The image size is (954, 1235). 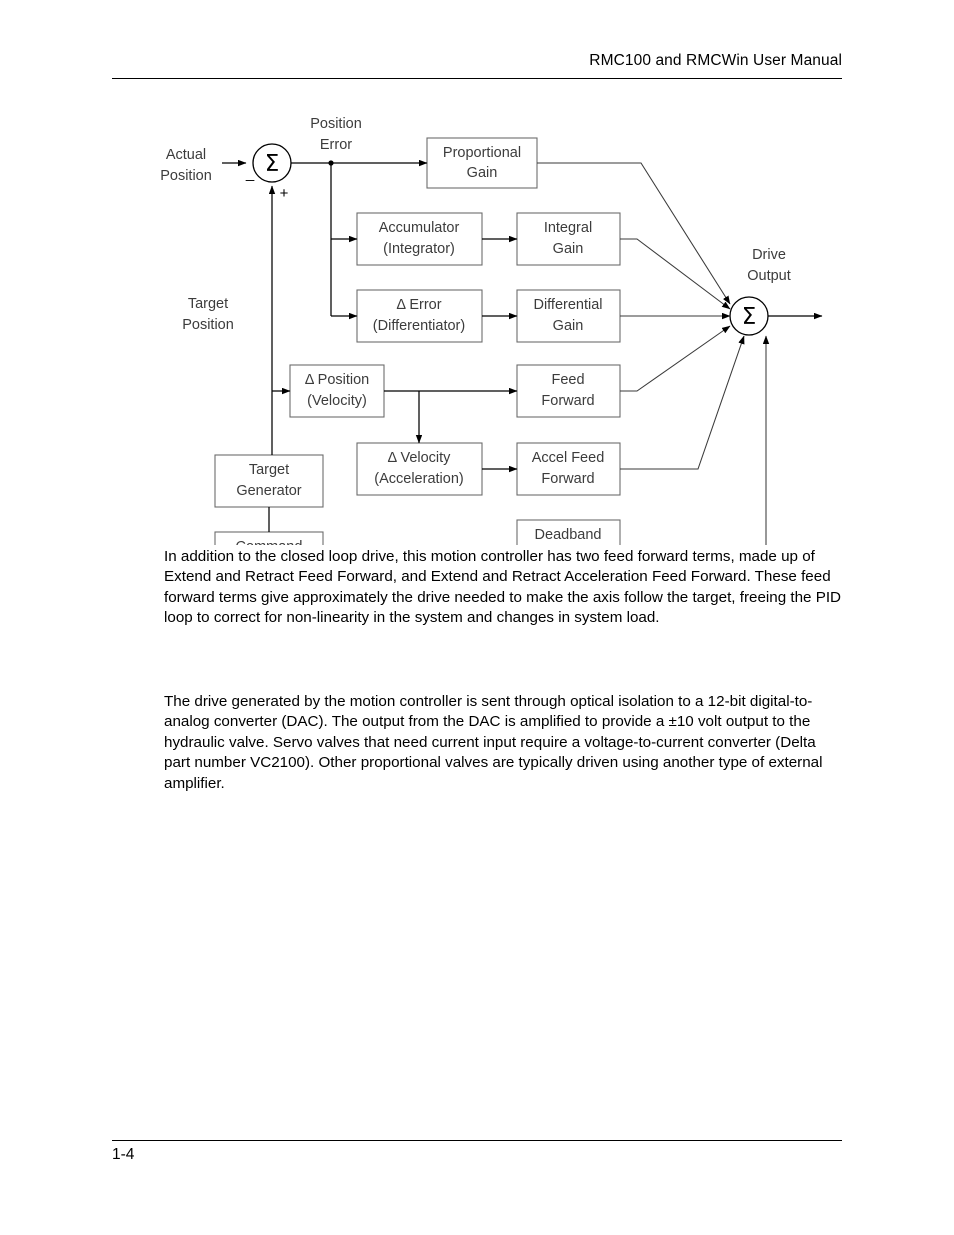 What do you see at coordinates (186, 176) in the screenshot?
I see `label-actual-position-line2: Position` at bounding box center [186, 176].